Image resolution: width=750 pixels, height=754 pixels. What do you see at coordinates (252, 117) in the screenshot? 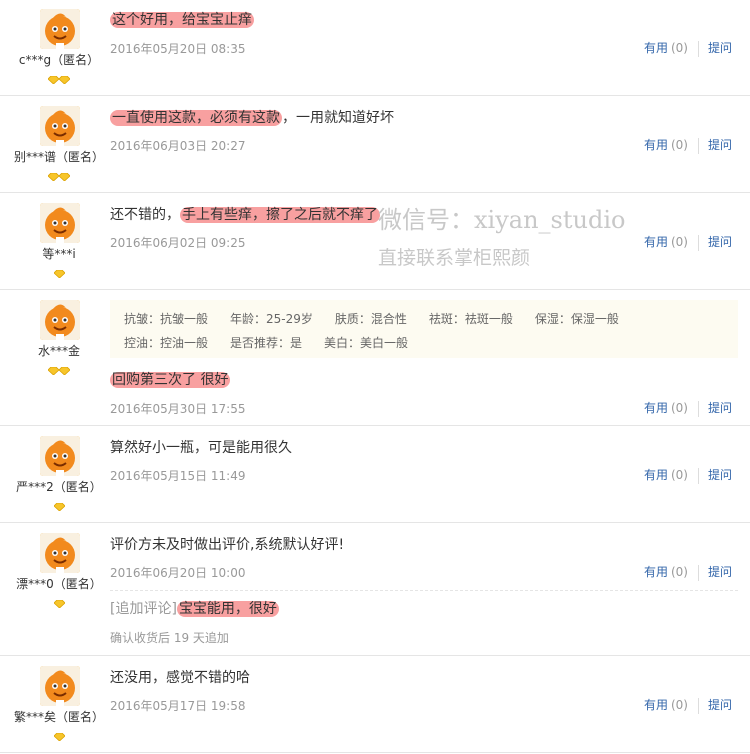
I see `review-content: 一直使用这款，必须有这款 ，一用就知道好坏` at bounding box center [252, 117].